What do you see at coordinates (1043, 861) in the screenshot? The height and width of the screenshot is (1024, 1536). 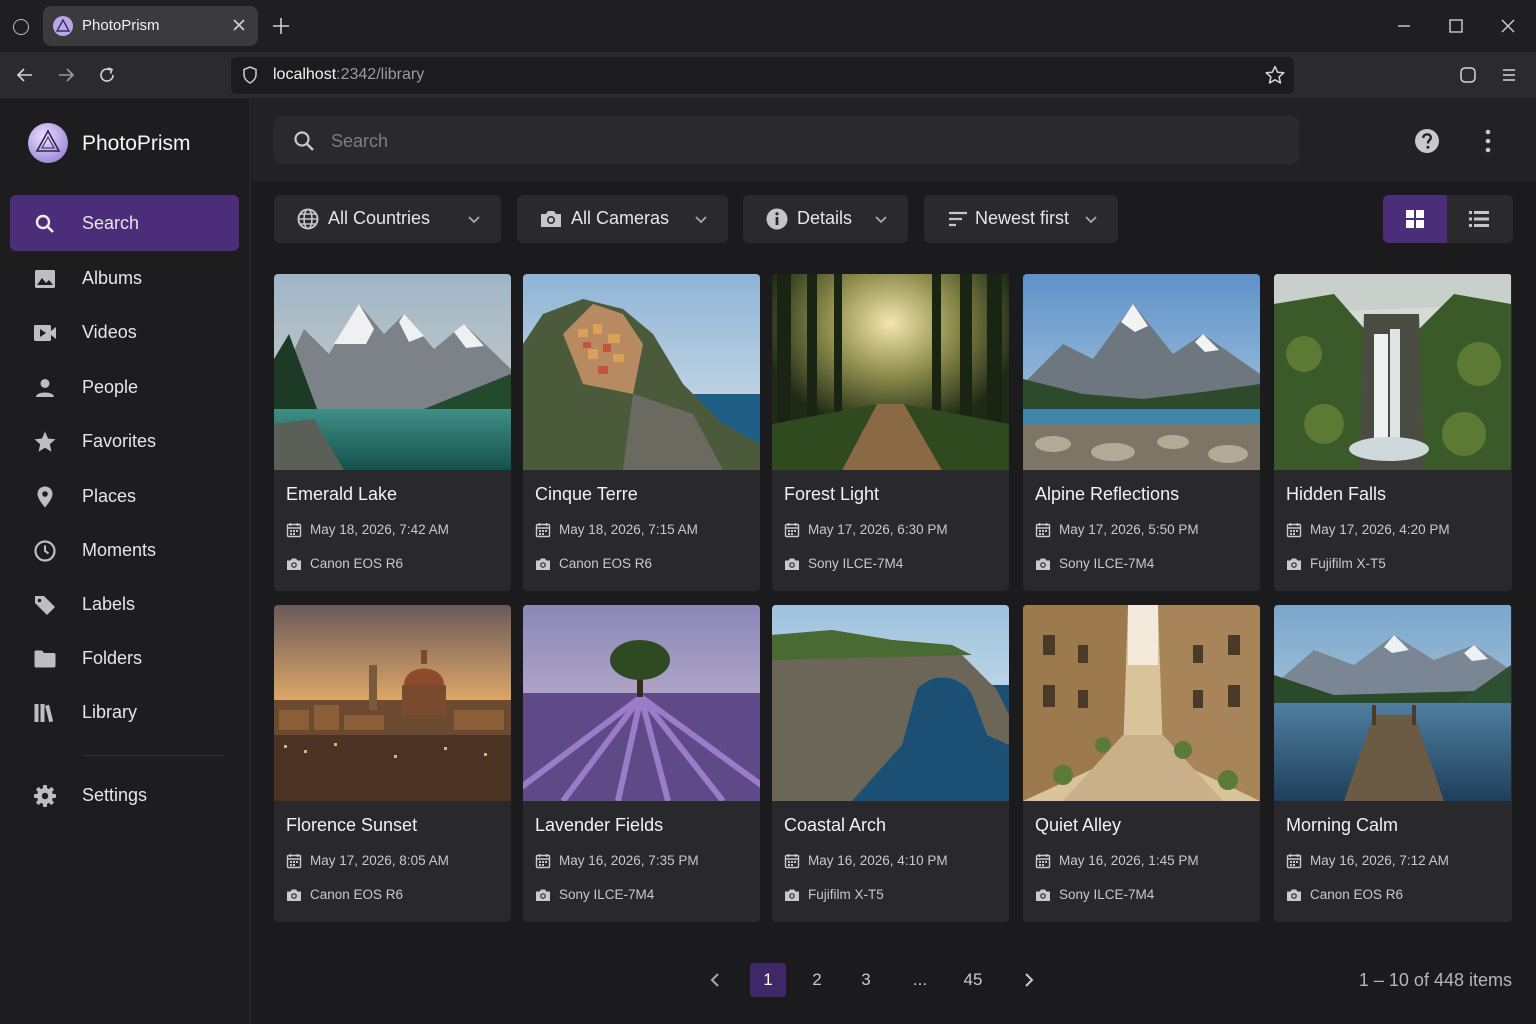 I see `calendar-icon` at bounding box center [1043, 861].